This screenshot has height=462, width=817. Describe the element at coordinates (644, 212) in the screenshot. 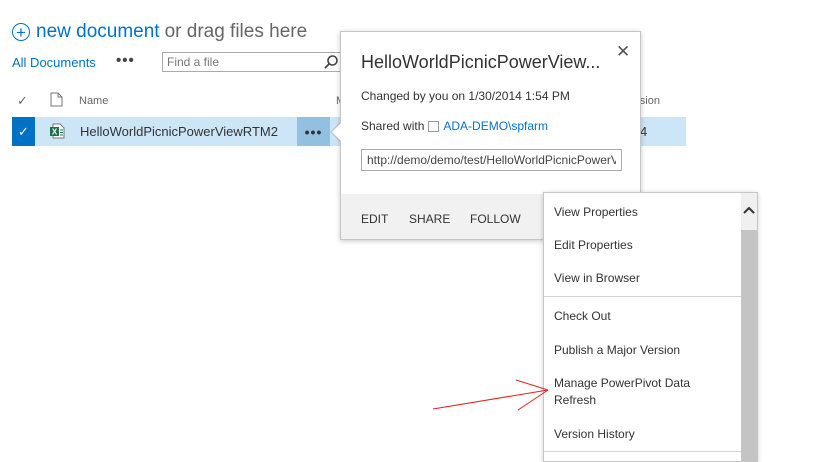

I see `menu-item-view-properties: View Properties` at that location.